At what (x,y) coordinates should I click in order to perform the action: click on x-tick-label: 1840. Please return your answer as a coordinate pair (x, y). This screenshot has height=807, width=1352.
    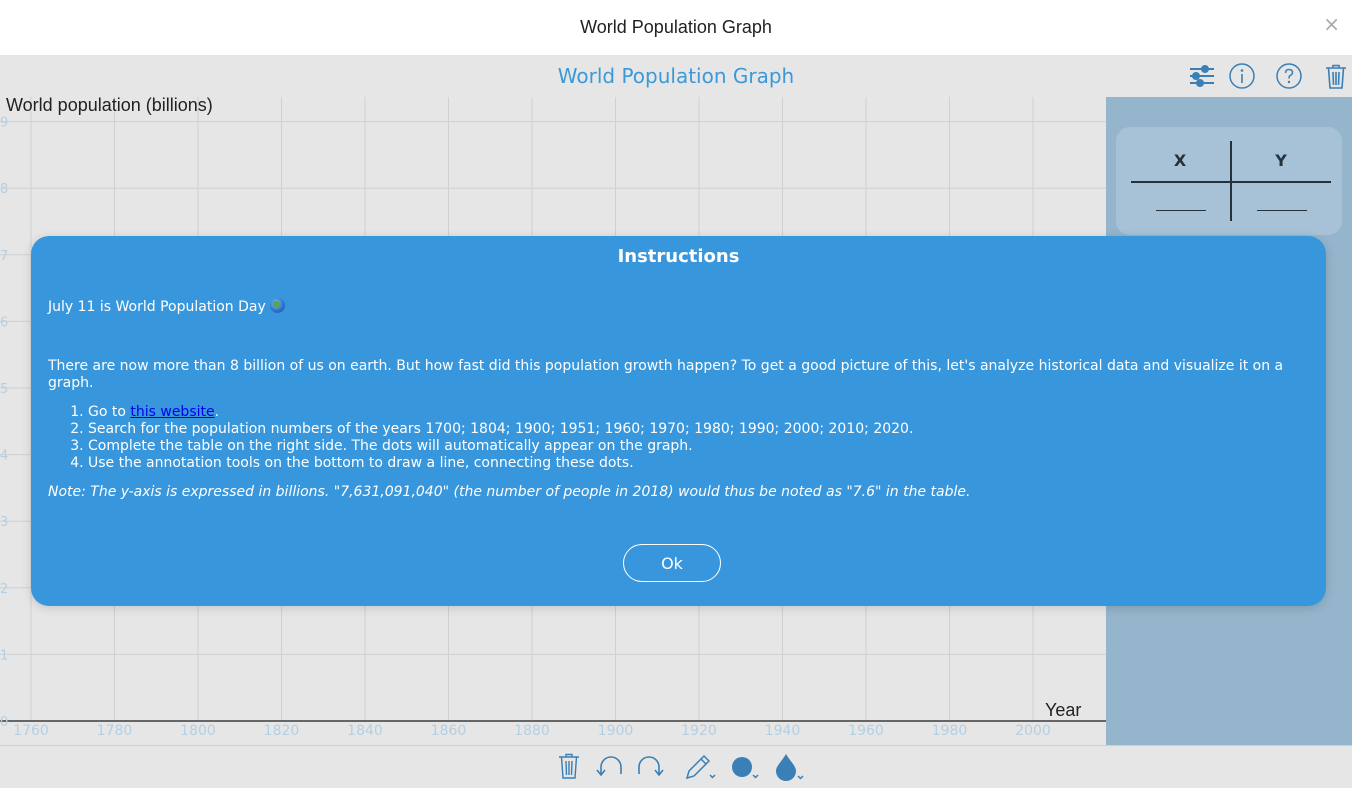
    Looking at the image, I should click on (365, 731).